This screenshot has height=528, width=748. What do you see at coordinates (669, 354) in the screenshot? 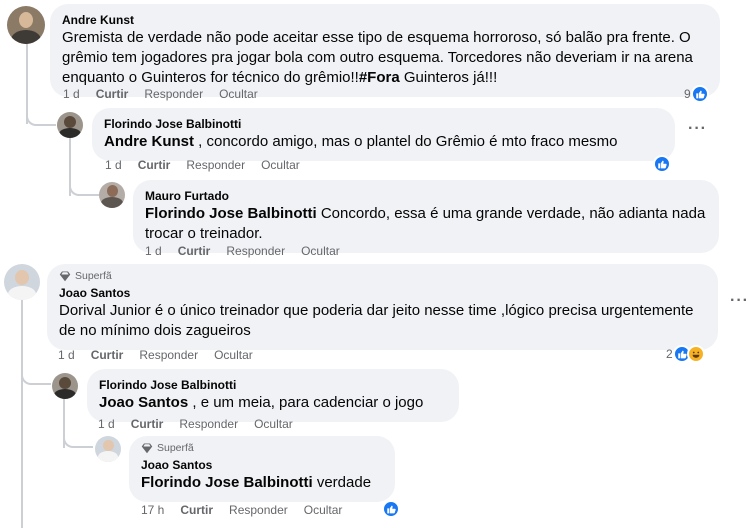
I see `reaction-count: 2` at bounding box center [669, 354].